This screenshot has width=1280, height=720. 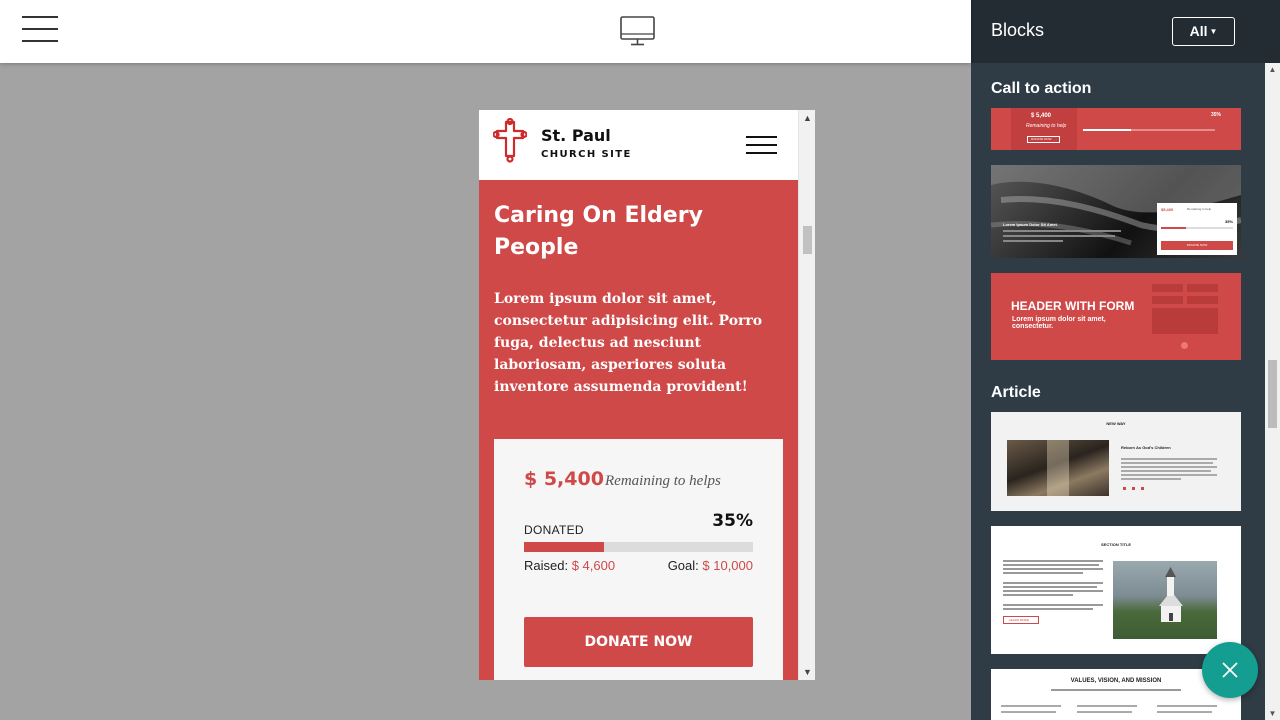 I want to click on thumb-button: LEARN MORE, so click(x=1021, y=620).